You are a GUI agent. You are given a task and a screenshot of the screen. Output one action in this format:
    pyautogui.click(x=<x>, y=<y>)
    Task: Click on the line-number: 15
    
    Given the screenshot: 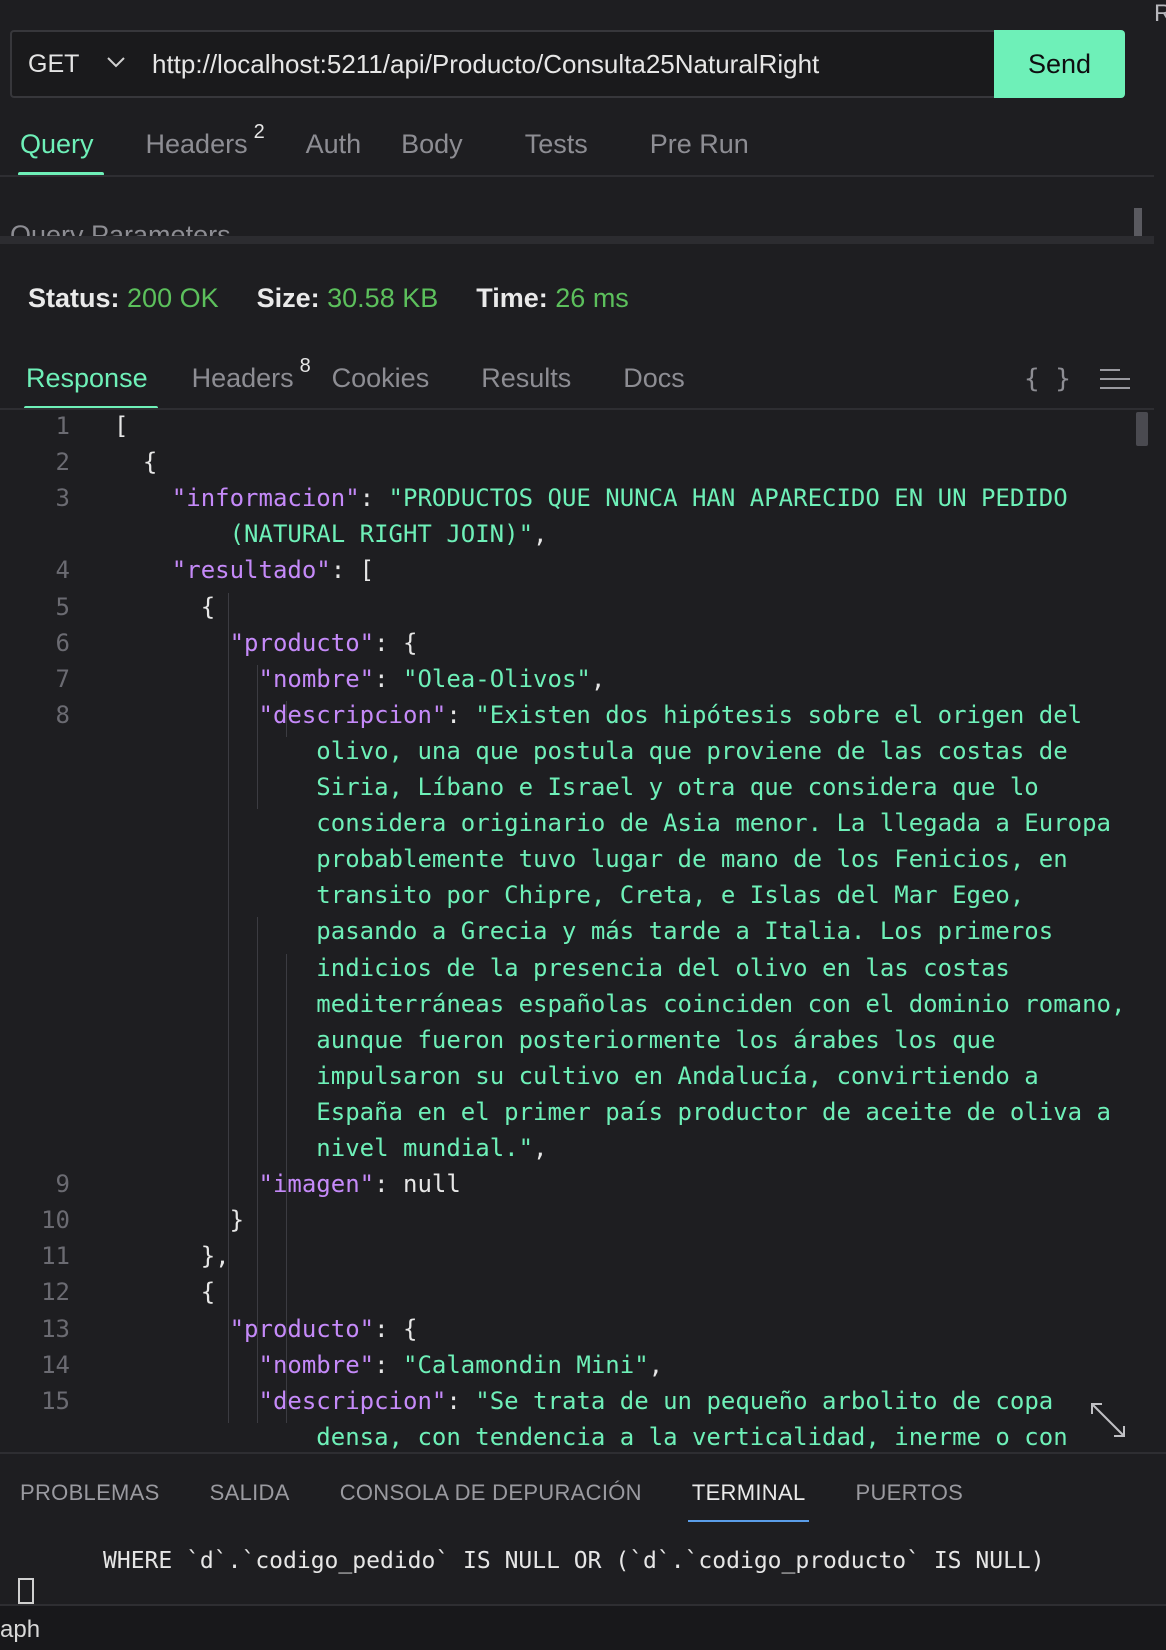 What is the action you would take?
    pyautogui.click(x=55, y=1400)
    